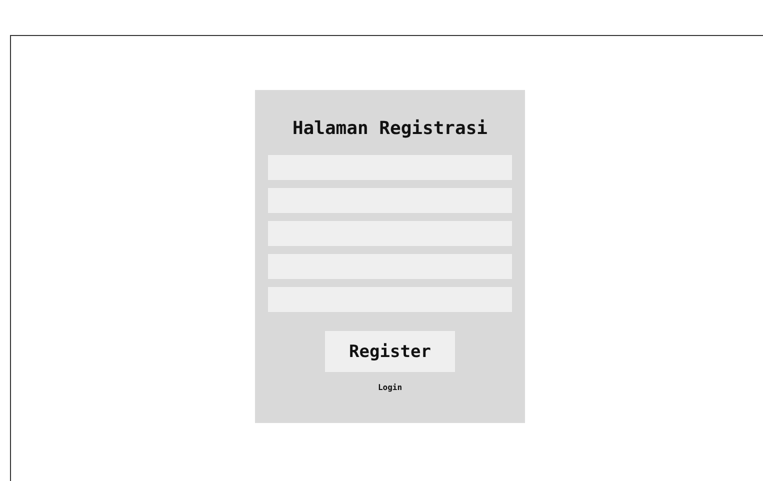 This screenshot has width=763, height=481. I want to click on form-title: Halaman Registrasi, so click(390, 128).